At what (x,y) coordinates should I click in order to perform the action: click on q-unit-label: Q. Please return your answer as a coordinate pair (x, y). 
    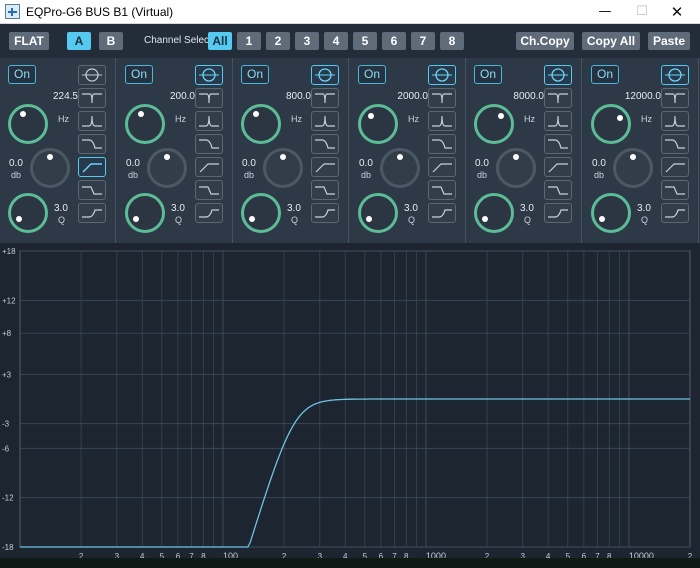
    Looking at the image, I should click on (412, 220).